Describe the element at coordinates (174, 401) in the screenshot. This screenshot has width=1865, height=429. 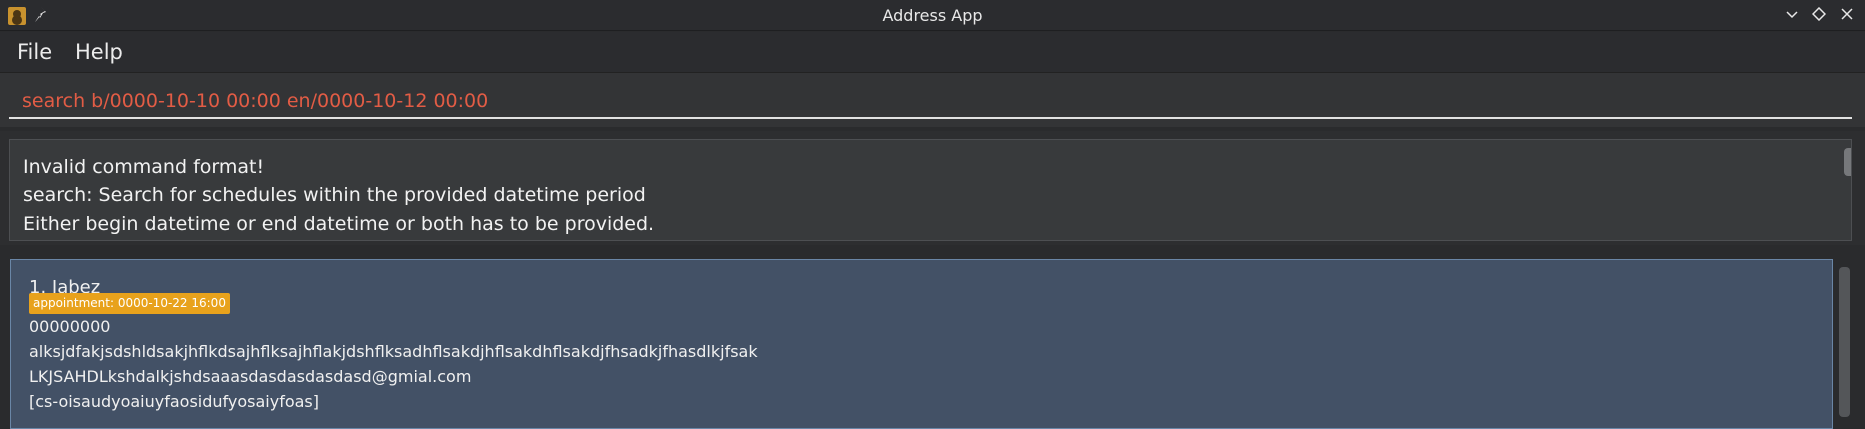
I see `person-tag: [cs-oisaudyoaiuyfaosidufyosaiyfoas]` at that location.